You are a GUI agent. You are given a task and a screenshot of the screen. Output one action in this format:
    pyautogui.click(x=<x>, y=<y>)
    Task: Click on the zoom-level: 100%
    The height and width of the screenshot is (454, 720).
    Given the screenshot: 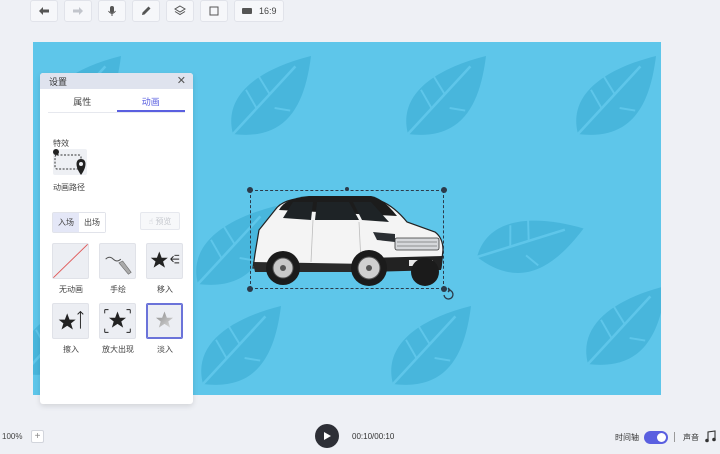 What is the action you would take?
    pyautogui.click(x=12, y=436)
    